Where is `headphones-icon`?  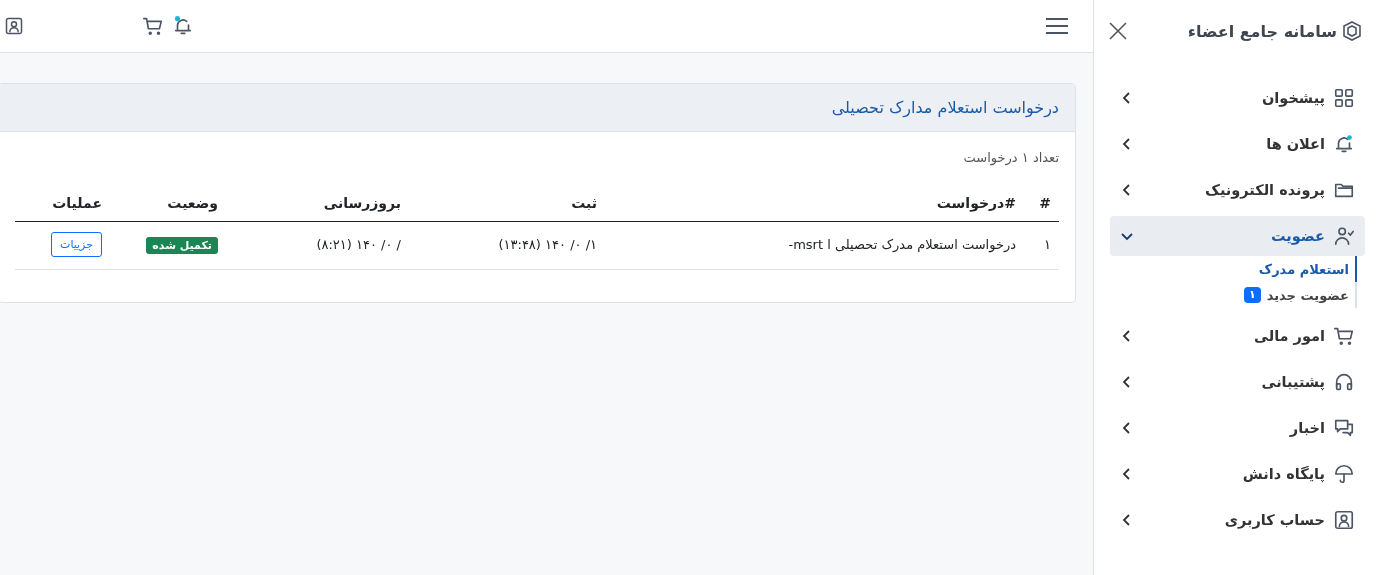
headphones-icon is located at coordinates (1344, 382).